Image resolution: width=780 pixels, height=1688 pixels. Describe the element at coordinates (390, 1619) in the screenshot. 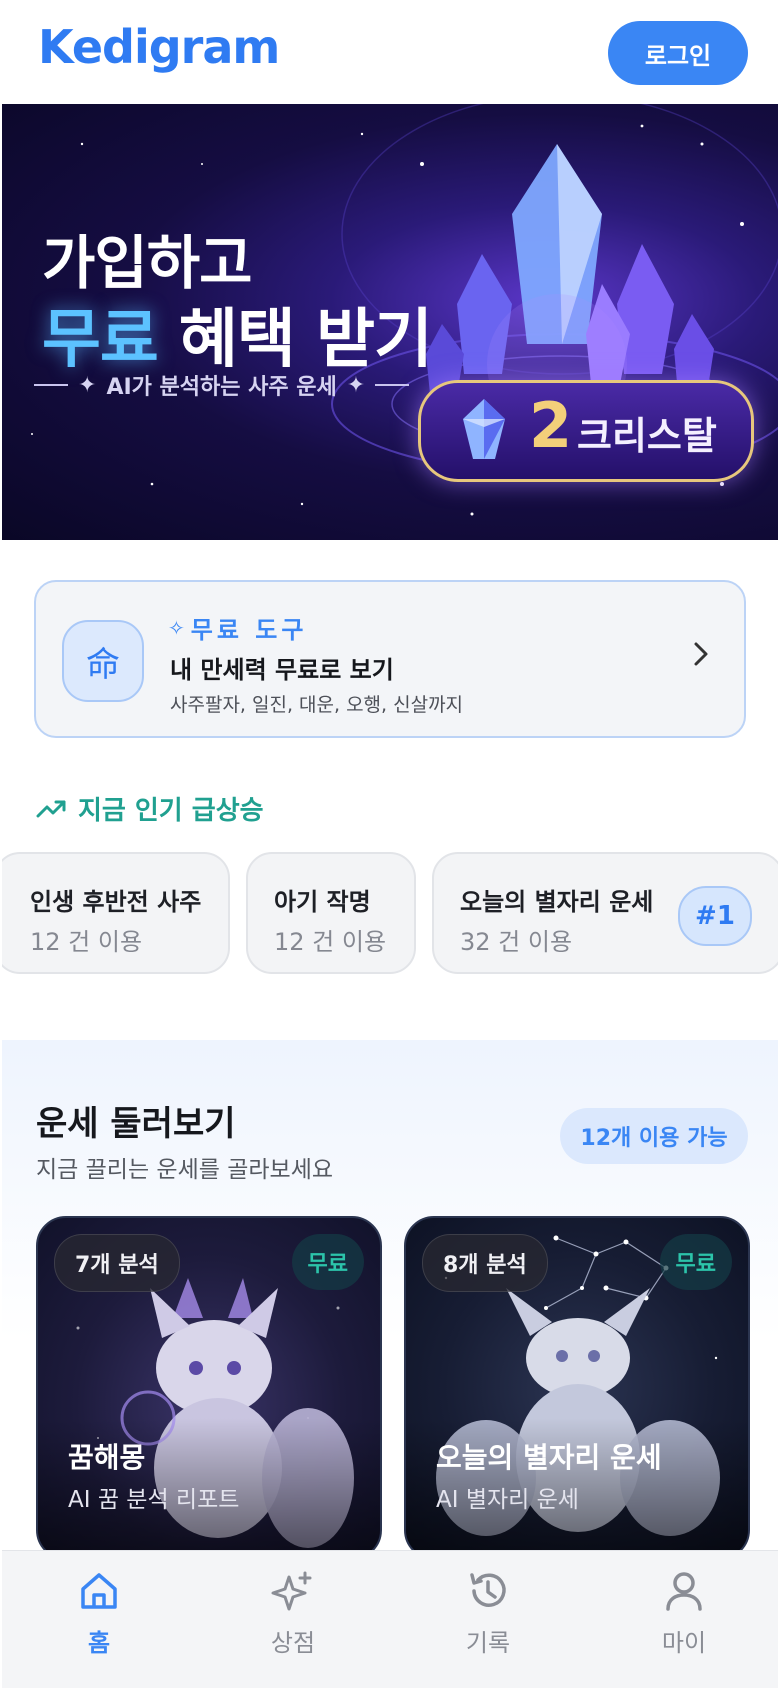

I see `bottom-navigation: 홈 상점 기록 마이` at that location.